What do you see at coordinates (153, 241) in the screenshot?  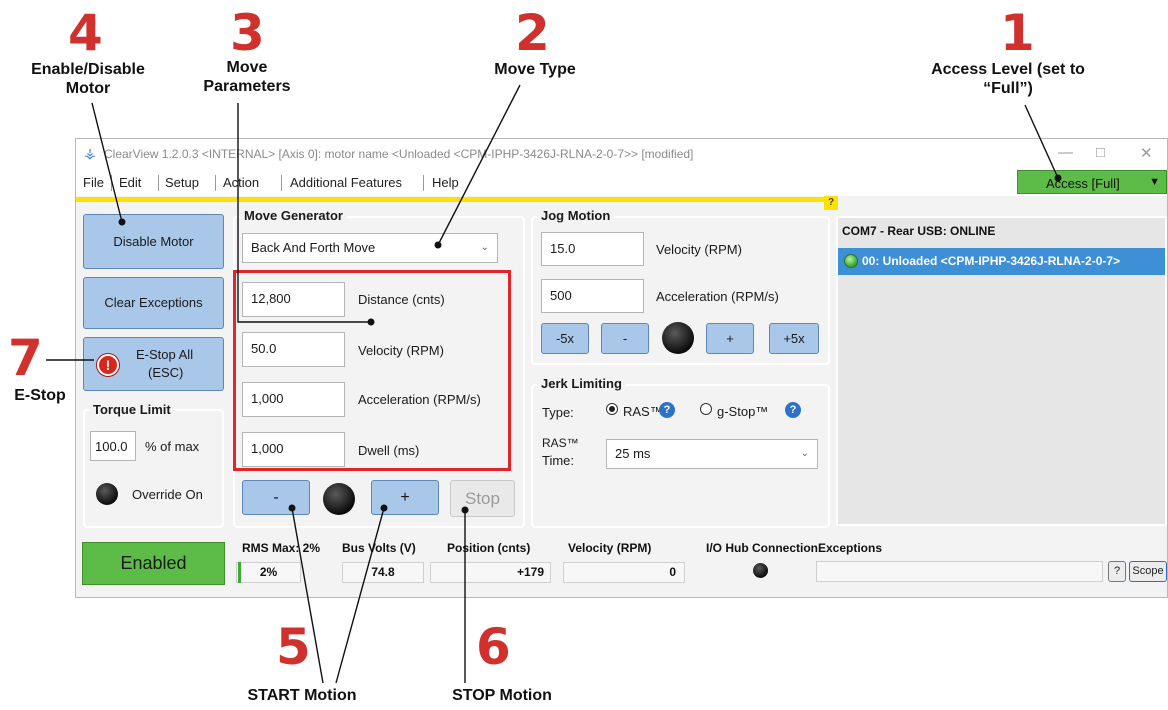 I see `disable-motor-button: Disable Motor` at bounding box center [153, 241].